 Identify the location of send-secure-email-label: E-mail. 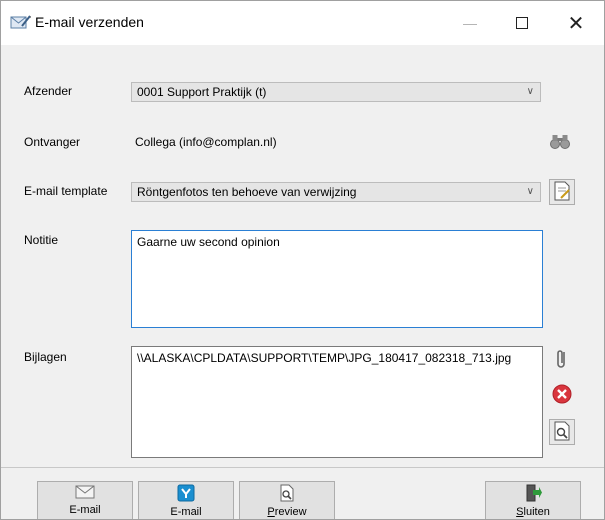
(186, 512).